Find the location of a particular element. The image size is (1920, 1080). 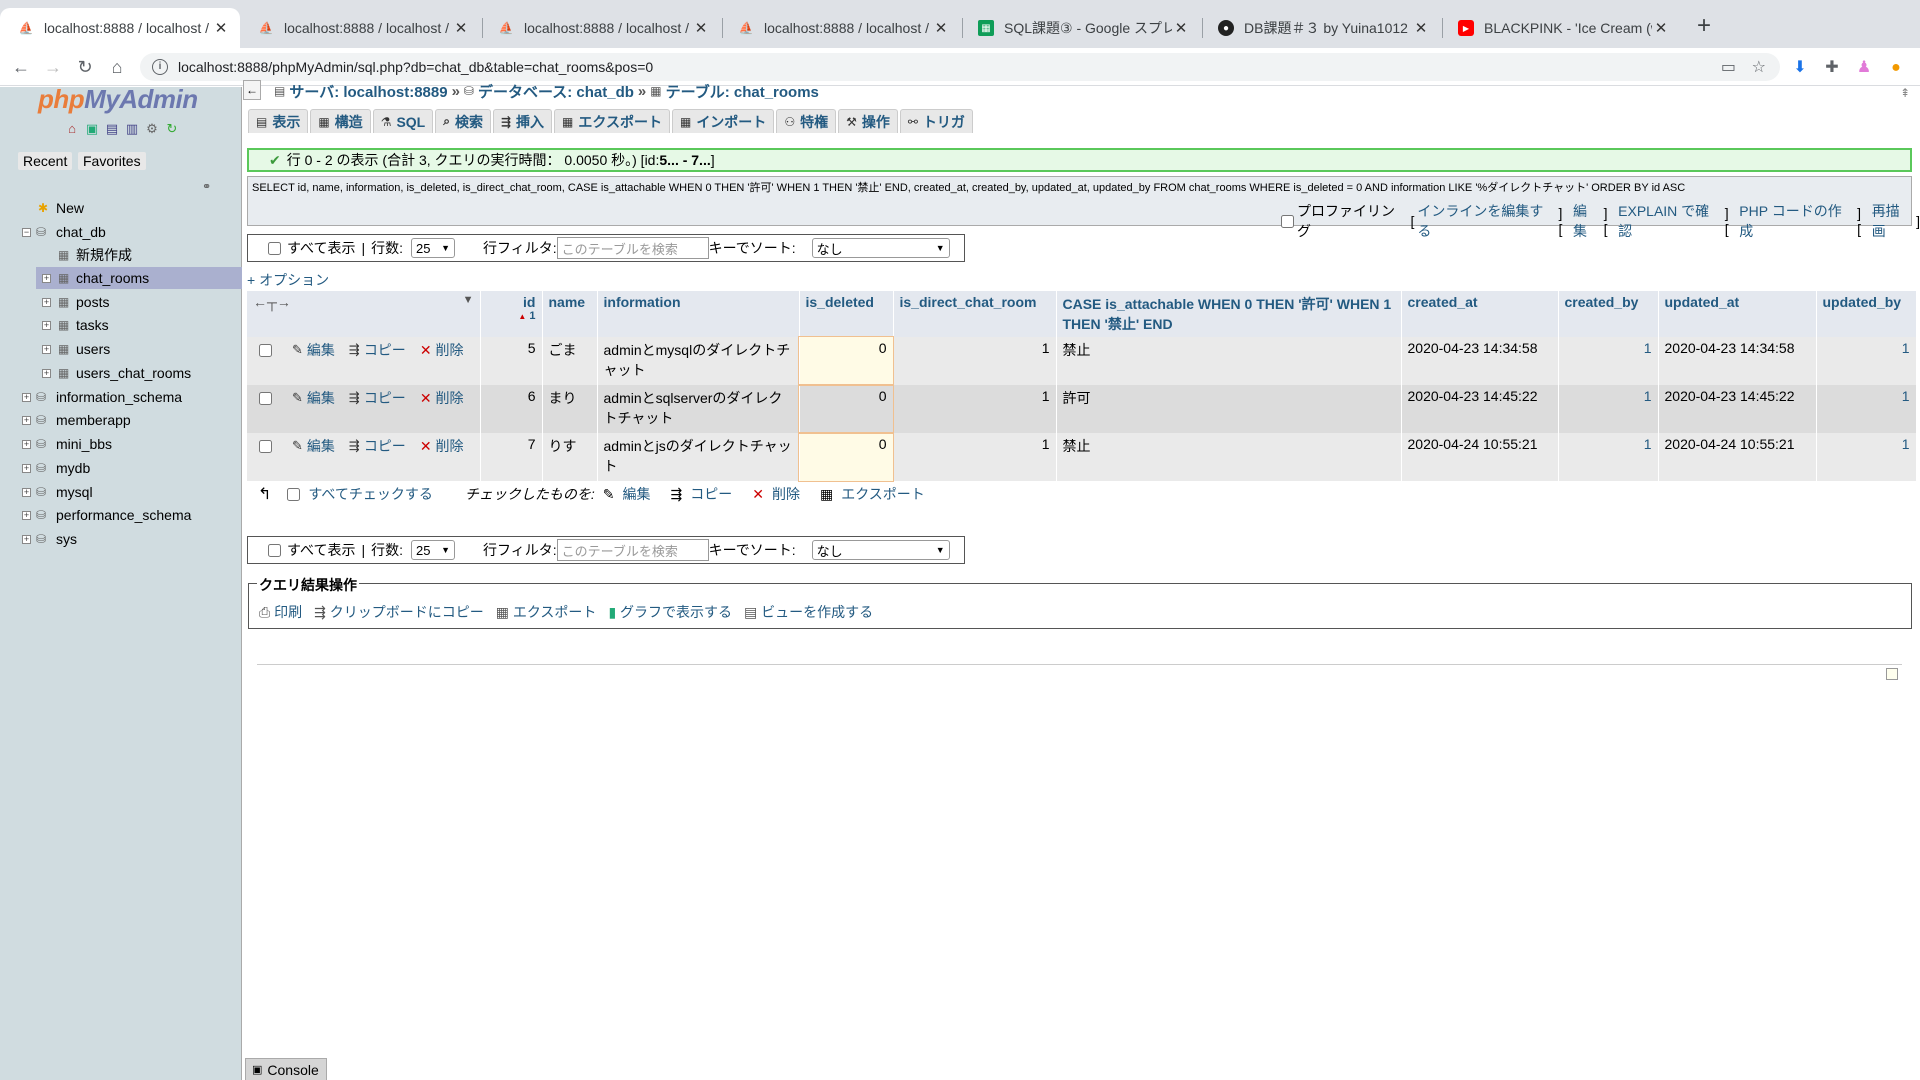

cell-name: ごま is located at coordinates (570, 361).